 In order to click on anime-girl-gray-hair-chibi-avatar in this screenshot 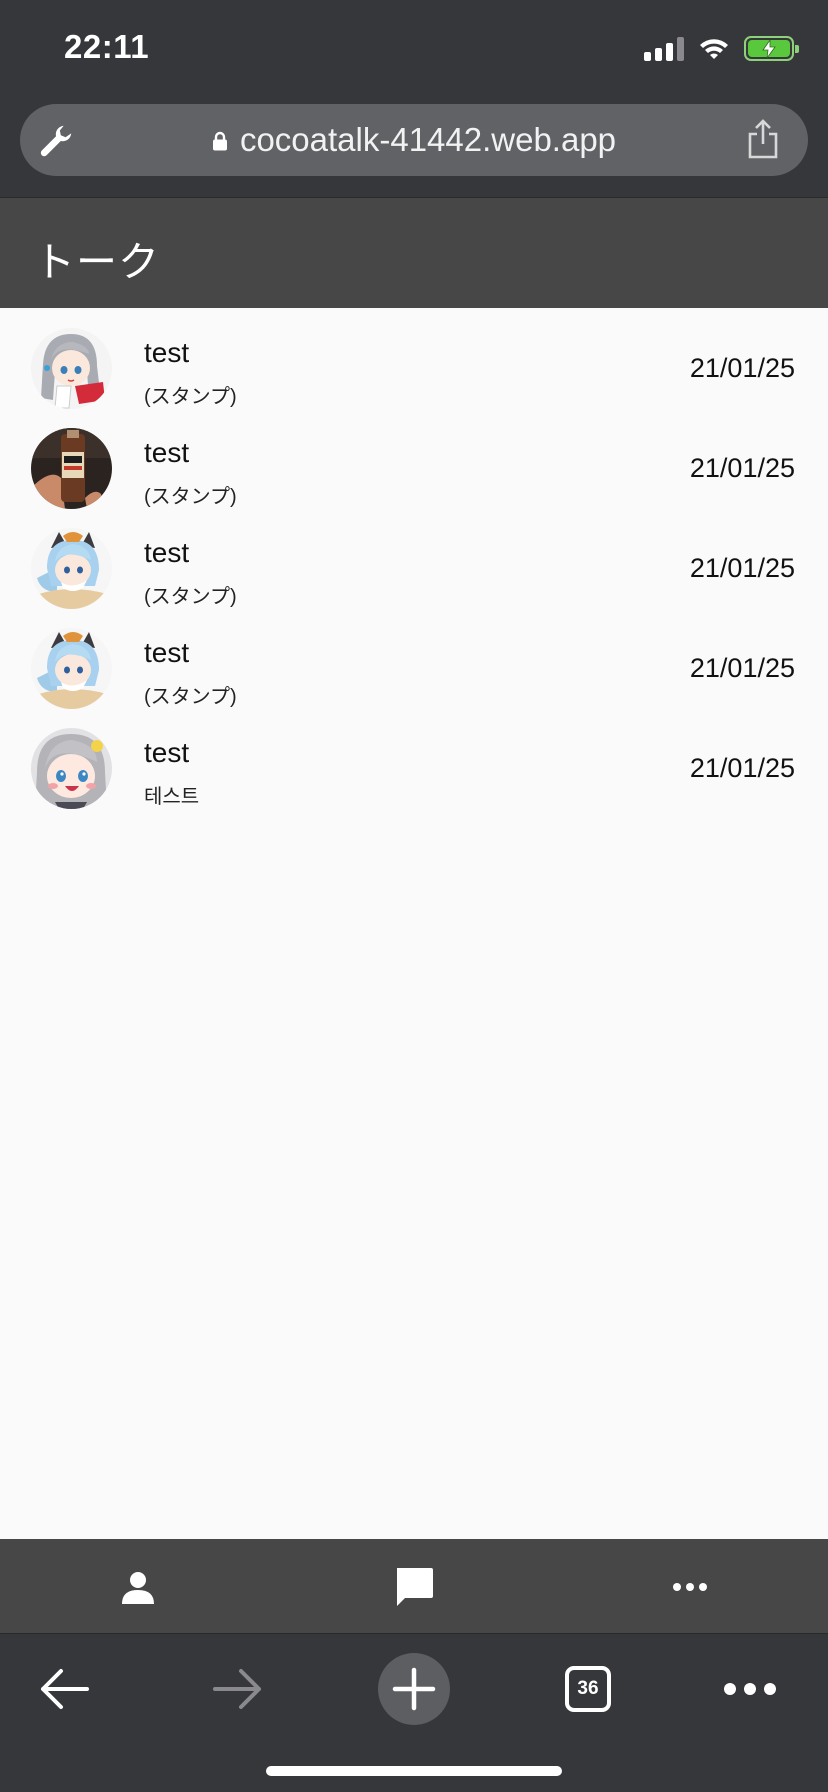, I will do `click(71, 768)`.